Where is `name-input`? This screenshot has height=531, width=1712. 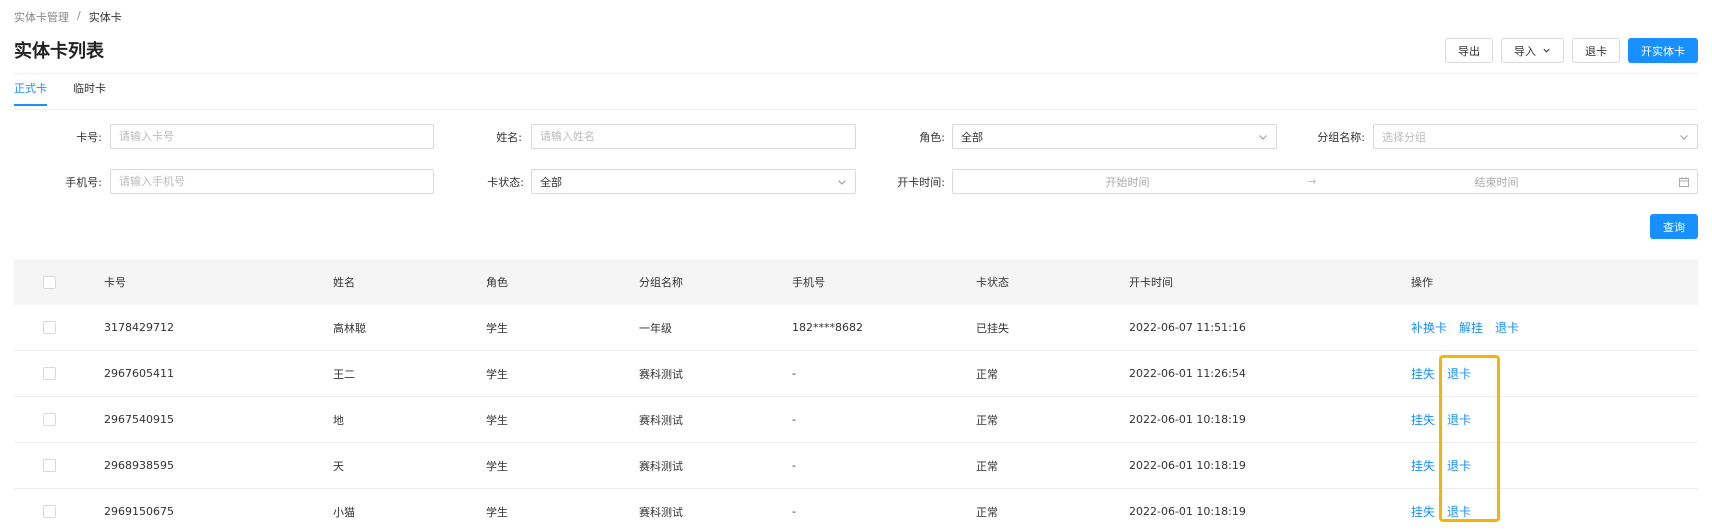
name-input is located at coordinates (693, 136).